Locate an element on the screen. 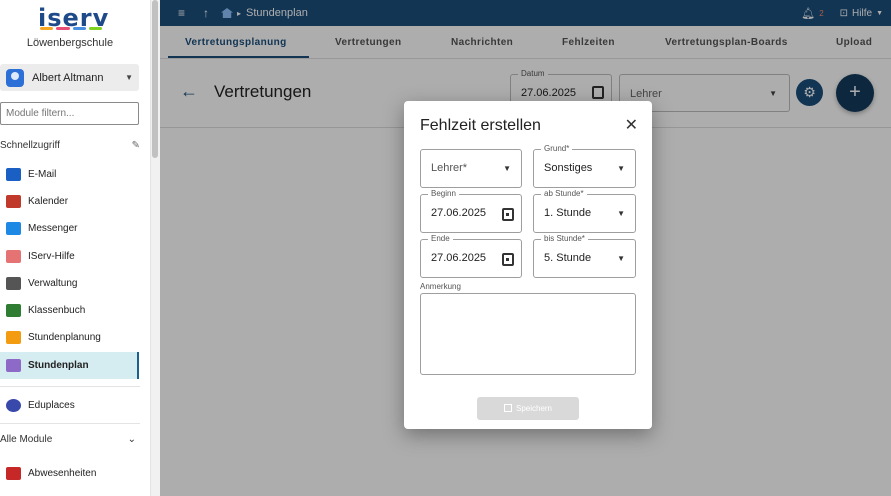 The width and height of the screenshot is (891, 496). chevron-down-icon: ▼ is located at coordinates (129, 77).